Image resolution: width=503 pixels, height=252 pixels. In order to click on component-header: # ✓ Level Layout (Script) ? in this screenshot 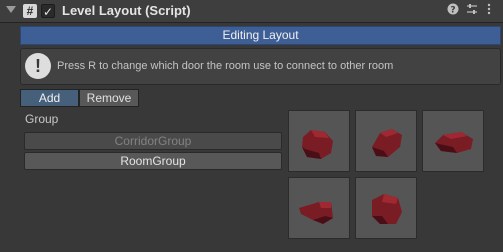, I will do `click(251, 11)`.